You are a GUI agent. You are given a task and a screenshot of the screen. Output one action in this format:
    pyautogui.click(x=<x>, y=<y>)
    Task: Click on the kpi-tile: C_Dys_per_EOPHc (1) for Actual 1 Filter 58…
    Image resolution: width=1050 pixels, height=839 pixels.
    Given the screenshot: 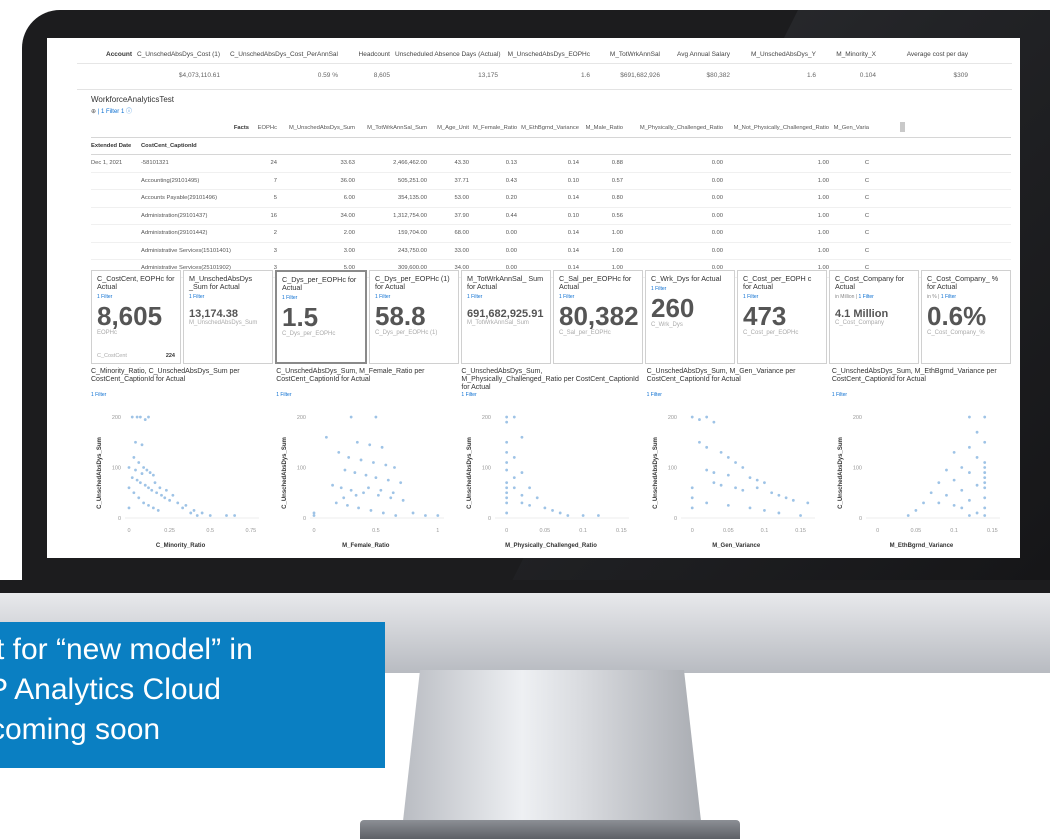 What is the action you would take?
    pyautogui.click(x=414, y=317)
    